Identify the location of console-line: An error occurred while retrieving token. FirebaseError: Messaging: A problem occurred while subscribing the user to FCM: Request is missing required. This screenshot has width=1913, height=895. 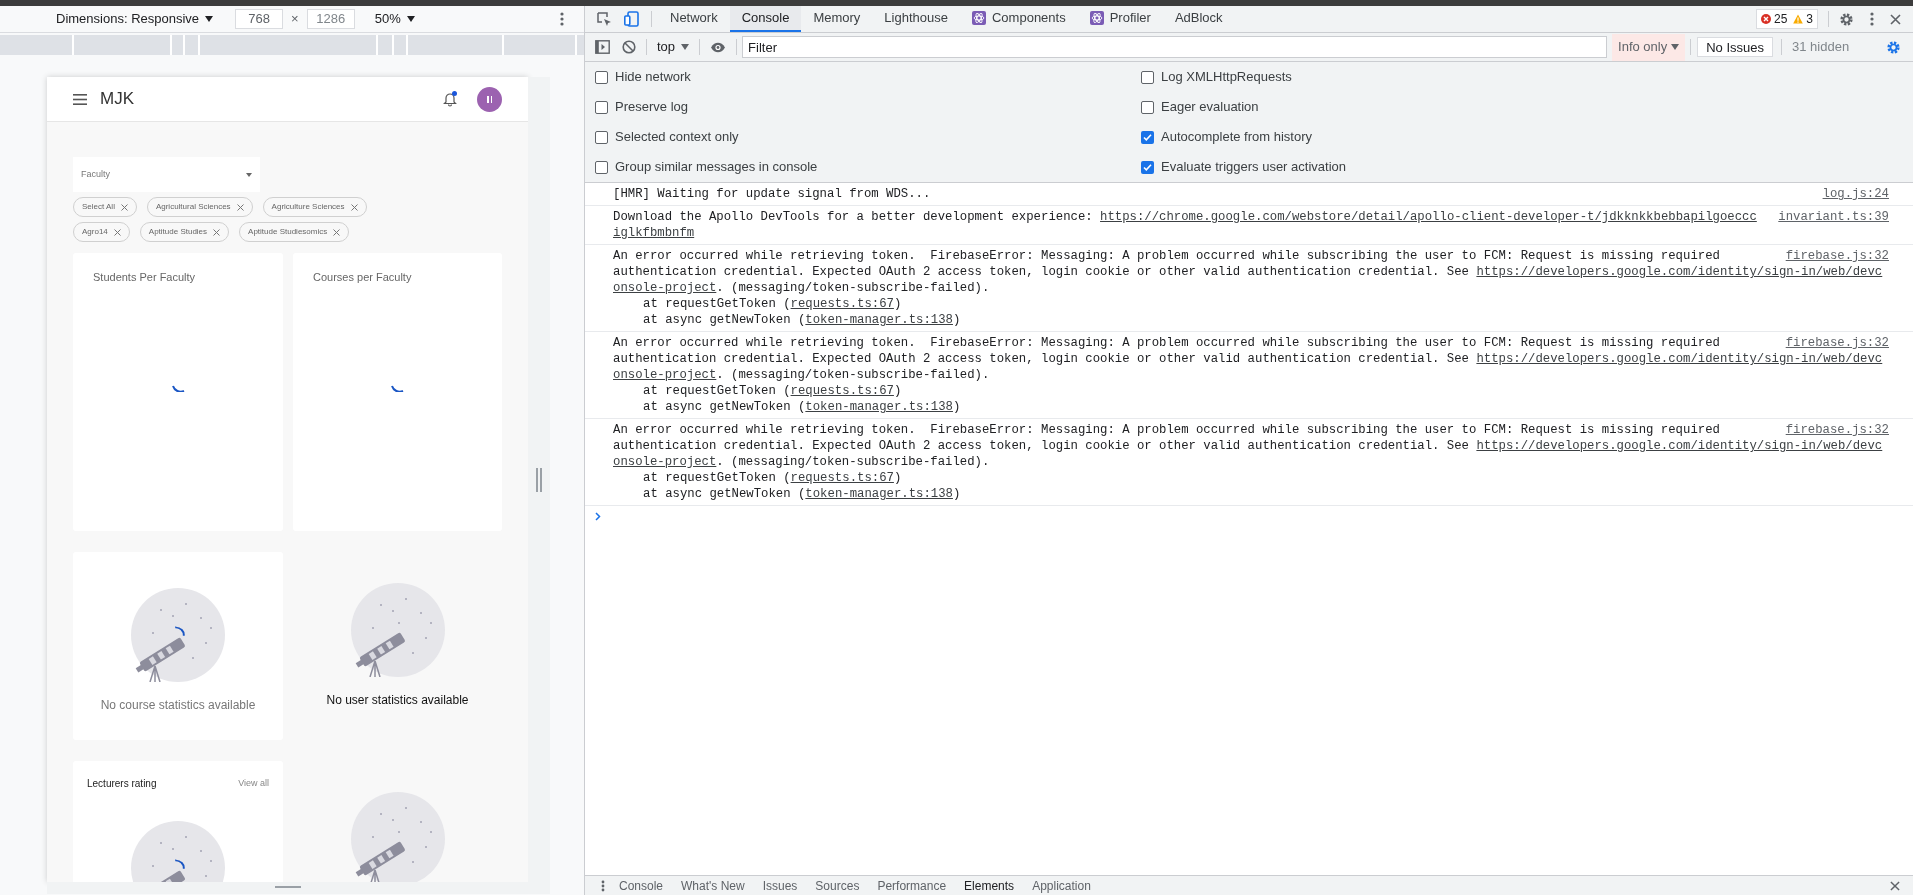
(1166, 343).